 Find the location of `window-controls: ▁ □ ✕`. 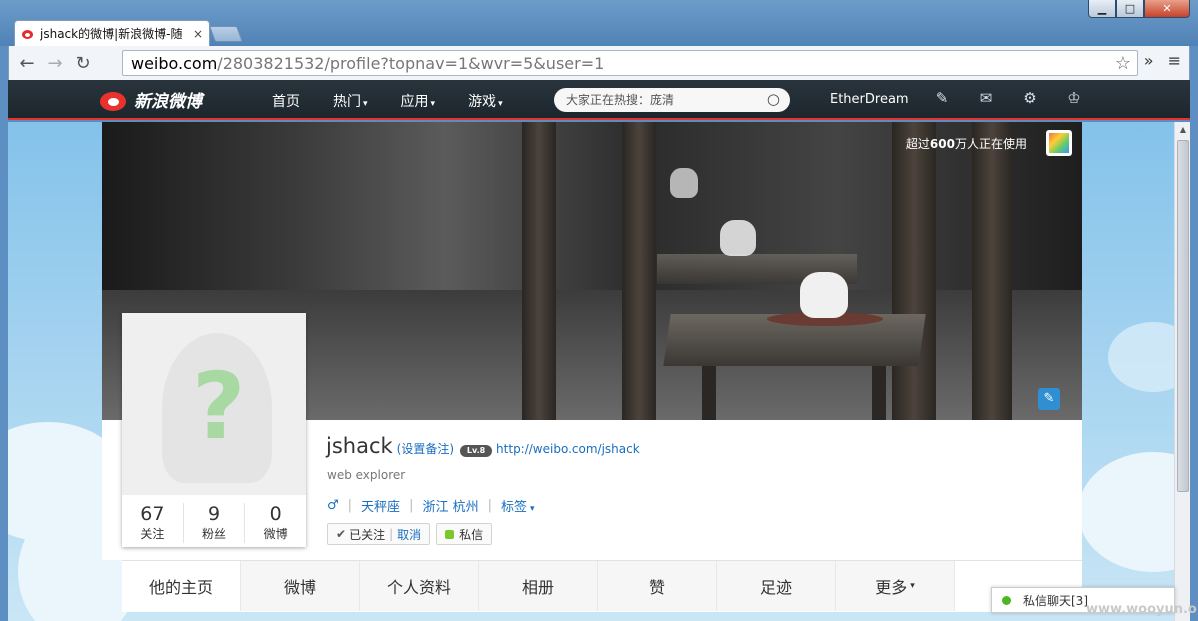

window-controls: ▁ □ ✕ is located at coordinates (1139, 9).